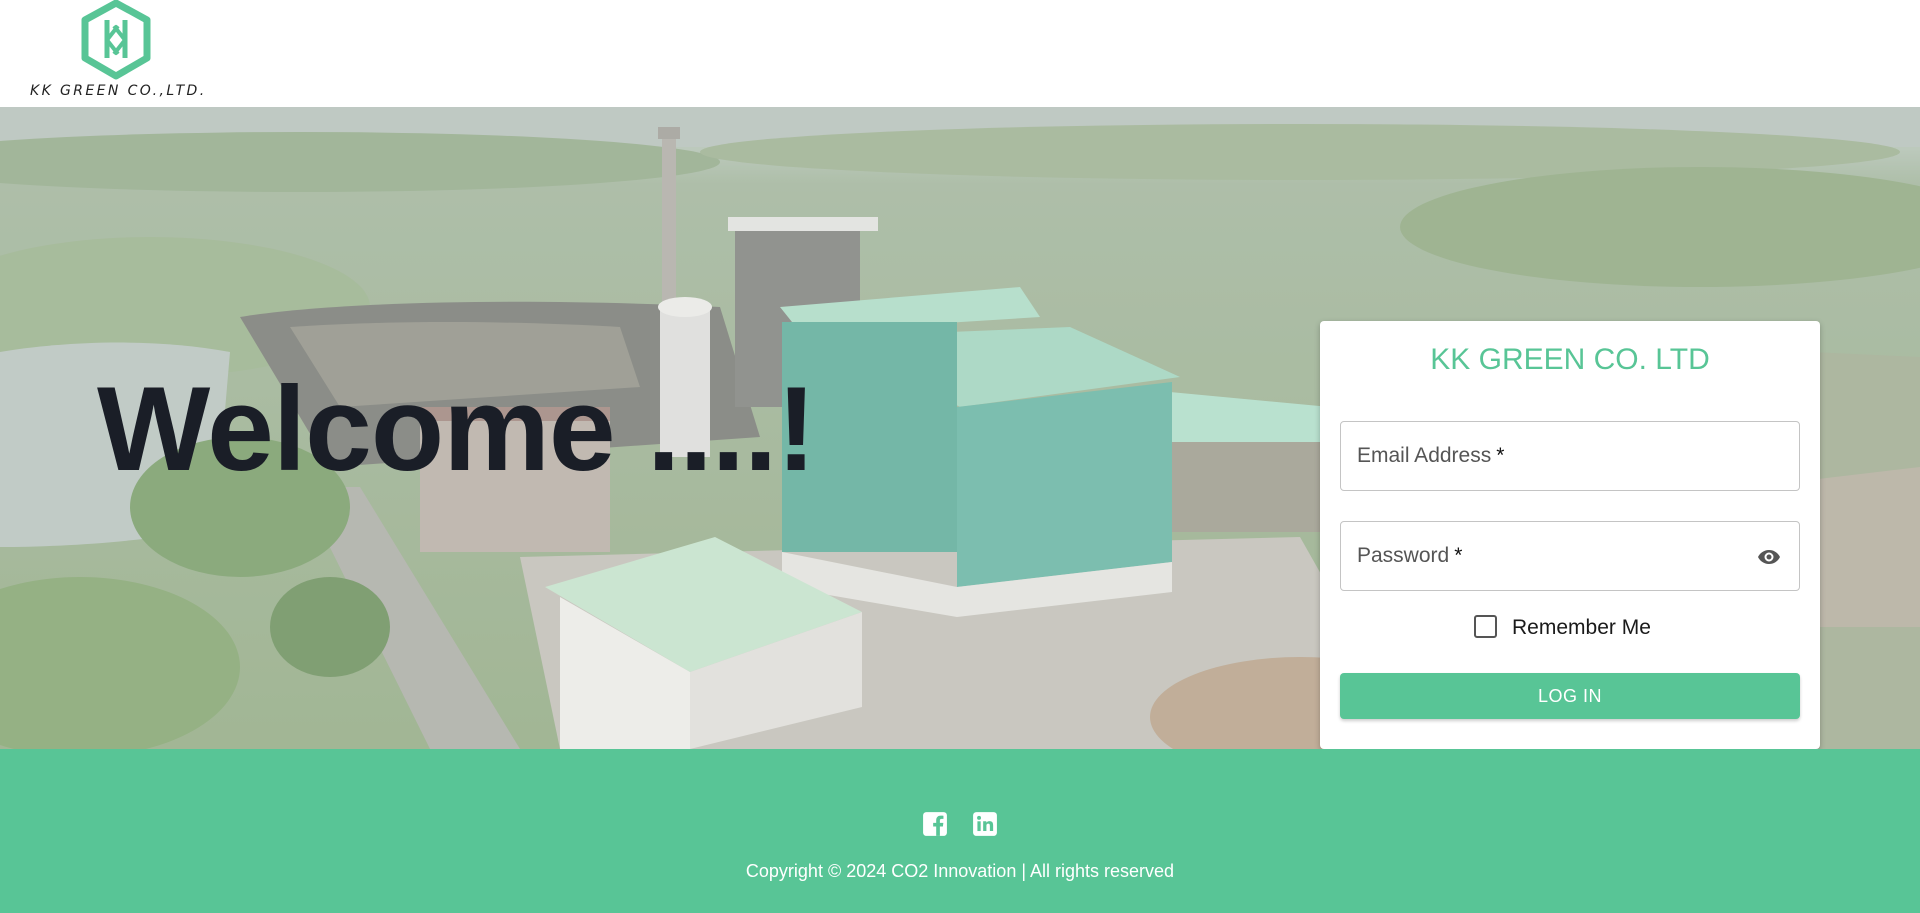 The height and width of the screenshot is (913, 1920). I want to click on password-input, so click(1570, 556).